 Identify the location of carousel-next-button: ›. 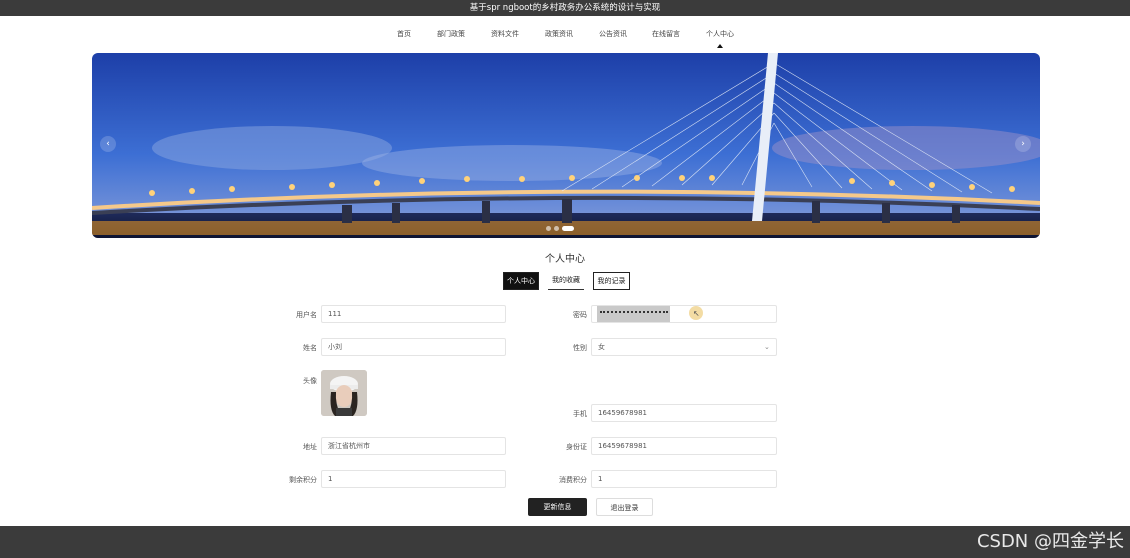
(1023, 144).